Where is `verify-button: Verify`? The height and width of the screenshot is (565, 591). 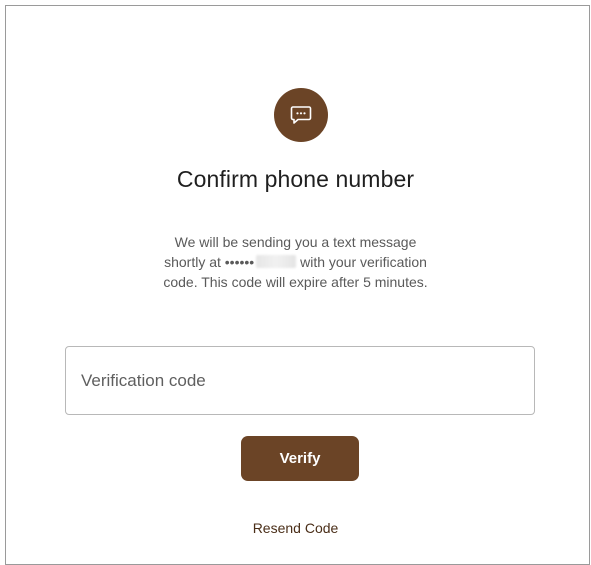 verify-button: Verify is located at coordinates (300, 458).